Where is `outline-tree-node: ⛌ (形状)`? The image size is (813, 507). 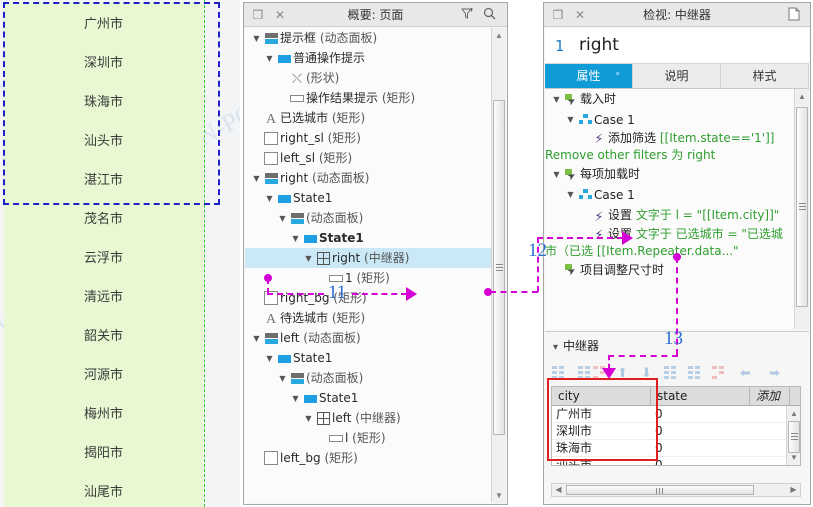 outline-tree-node: ⛌ (形状) is located at coordinates (368, 78).